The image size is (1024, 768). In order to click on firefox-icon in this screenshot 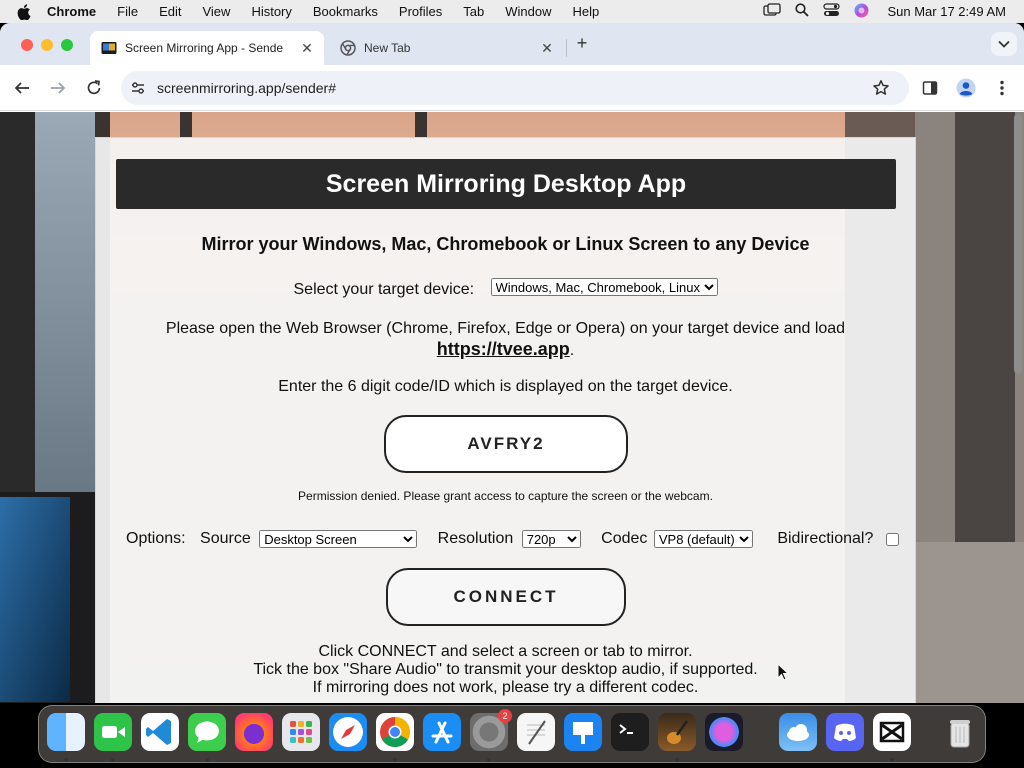, I will do `click(254, 732)`.